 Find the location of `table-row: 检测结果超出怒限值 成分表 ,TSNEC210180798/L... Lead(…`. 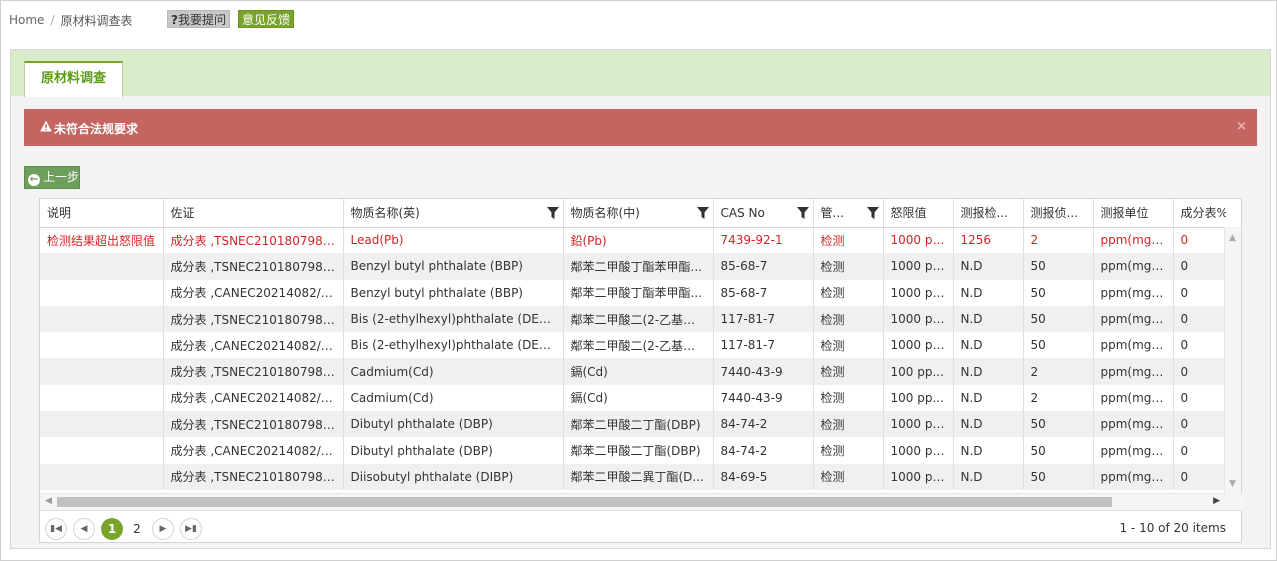

table-row: 检测结果超出怒限值 成分表 ,TSNEC210180798/L... Lead(… is located at coordinates (633, 240).